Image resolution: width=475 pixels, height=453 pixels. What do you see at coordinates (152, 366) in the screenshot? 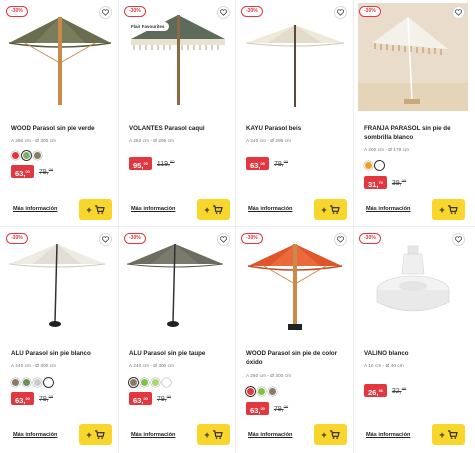
I see `product-dimensions: A 240 cm - Ø 300 cm` at bounding box center [152, 366].